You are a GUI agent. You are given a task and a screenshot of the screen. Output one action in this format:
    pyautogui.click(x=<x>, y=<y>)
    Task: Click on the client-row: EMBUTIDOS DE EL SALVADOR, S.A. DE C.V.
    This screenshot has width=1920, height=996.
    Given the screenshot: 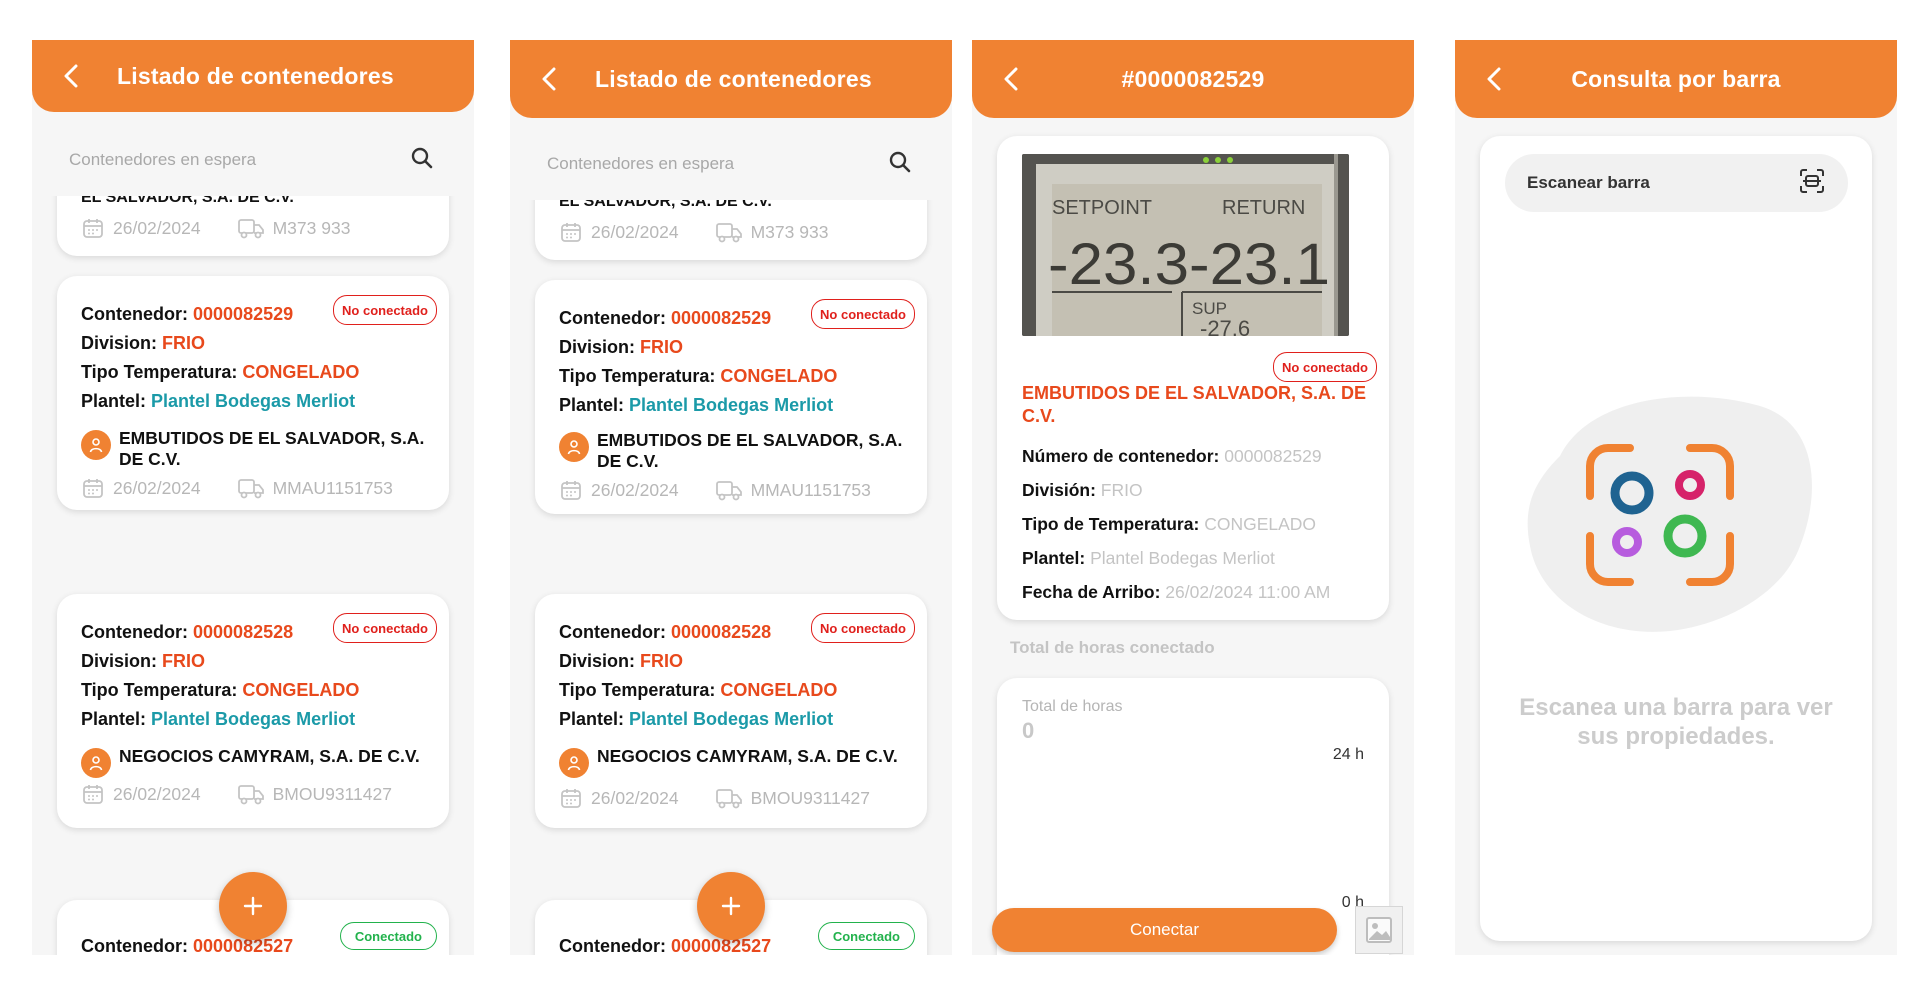 What is the action you would take?
    pyautogui.click(x=255, y=449)
    